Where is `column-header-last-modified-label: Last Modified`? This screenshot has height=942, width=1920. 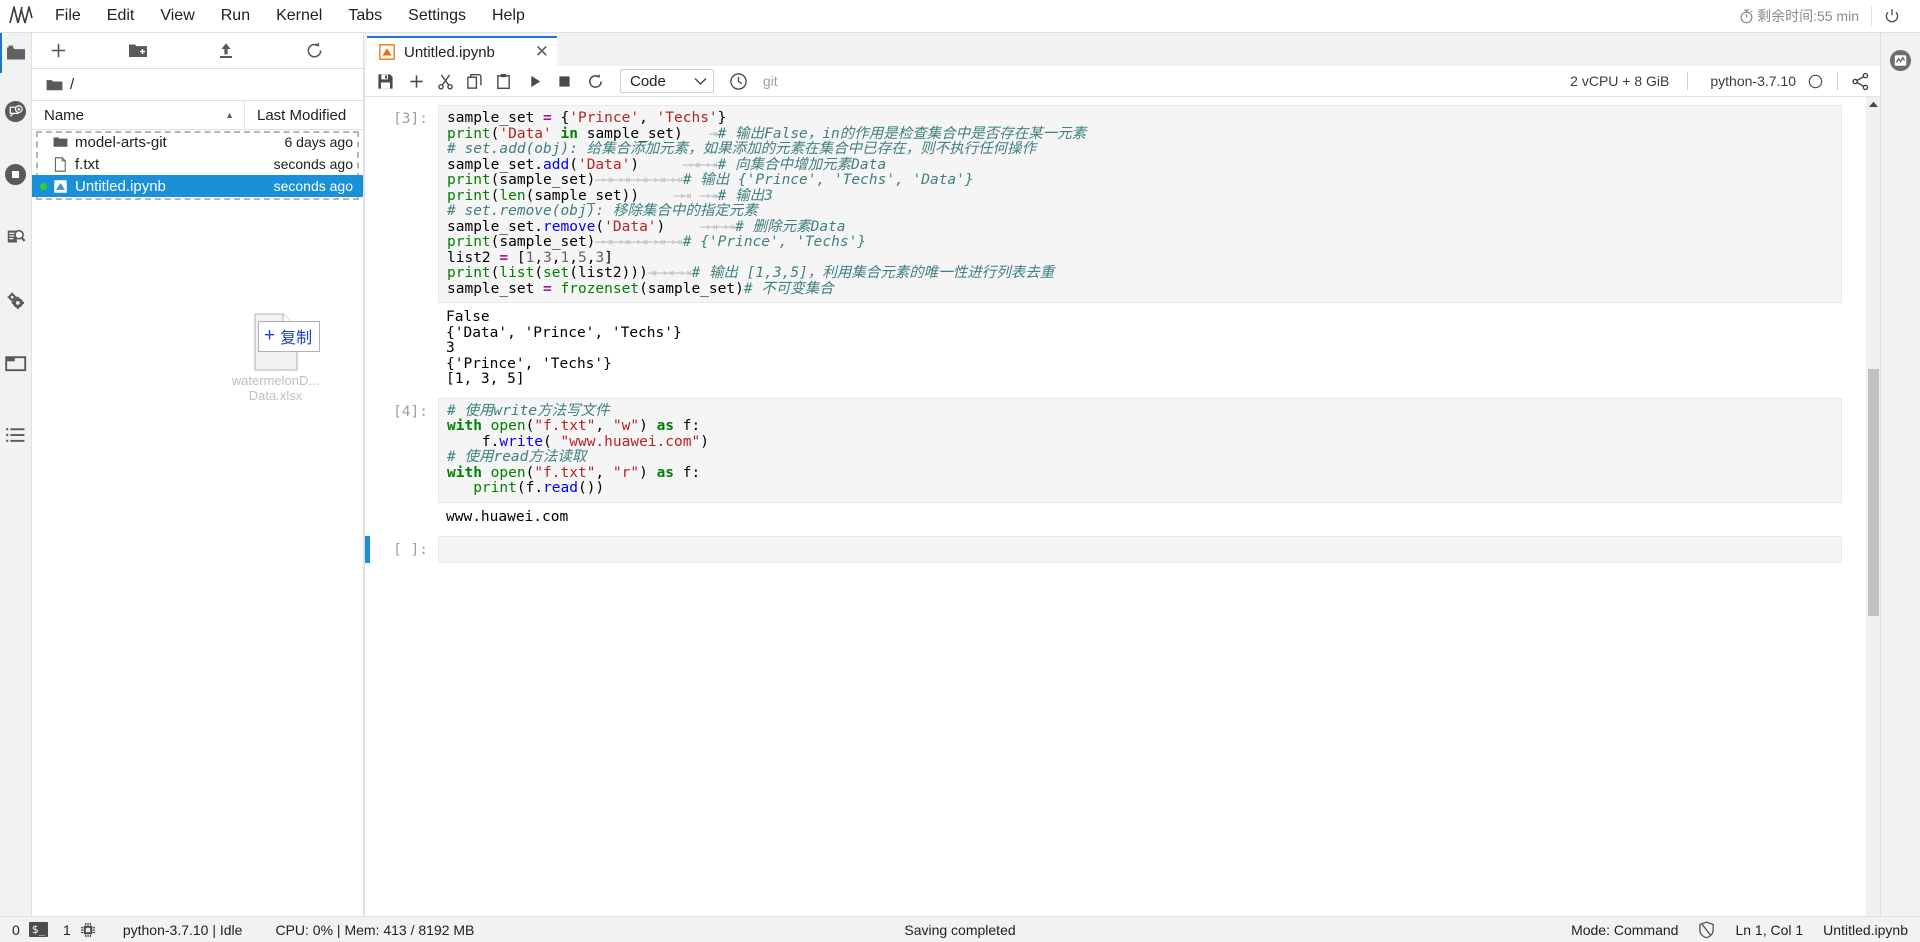 column-header-last-modified-label: Last Modified is located at coordinates (302, 115).